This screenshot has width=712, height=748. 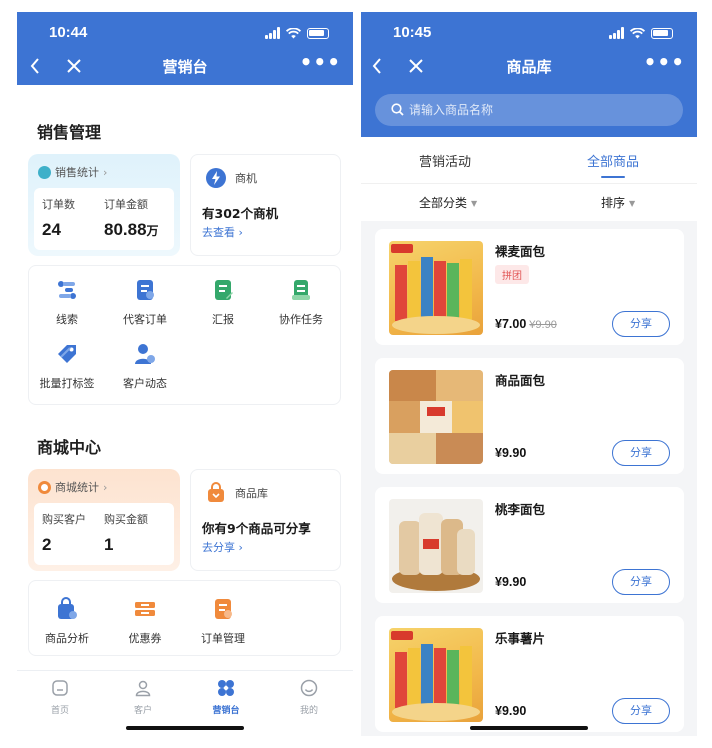 What do you see at coordinates (231, 178) in the screenshot?
I see `opportunity-header: 商机` at bounding box center [231, 178].